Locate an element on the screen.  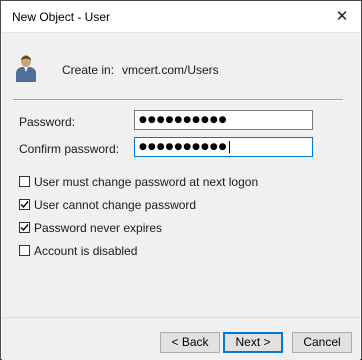
text-caret is located at coordinates (229, 146).